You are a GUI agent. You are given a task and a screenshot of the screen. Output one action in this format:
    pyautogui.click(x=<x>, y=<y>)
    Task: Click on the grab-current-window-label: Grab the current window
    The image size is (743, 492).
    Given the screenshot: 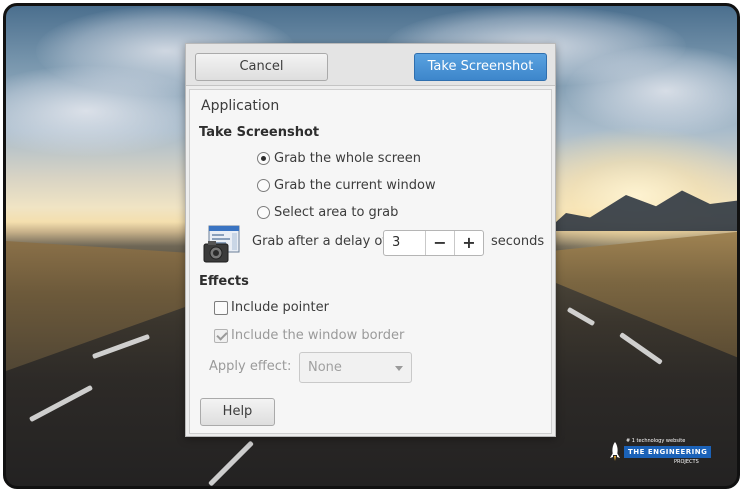 What is the action you would take?
    pyautogui.click(x=355, y=185)
    